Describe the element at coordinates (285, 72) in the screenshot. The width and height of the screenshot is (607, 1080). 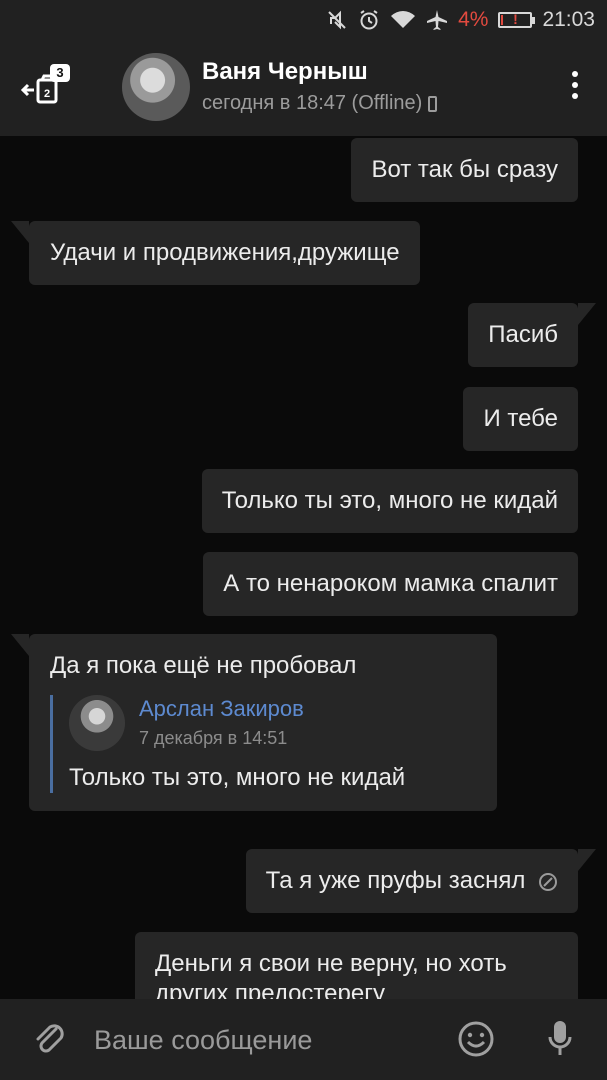
I see `contact-name: Ваня Черныш` at that location.